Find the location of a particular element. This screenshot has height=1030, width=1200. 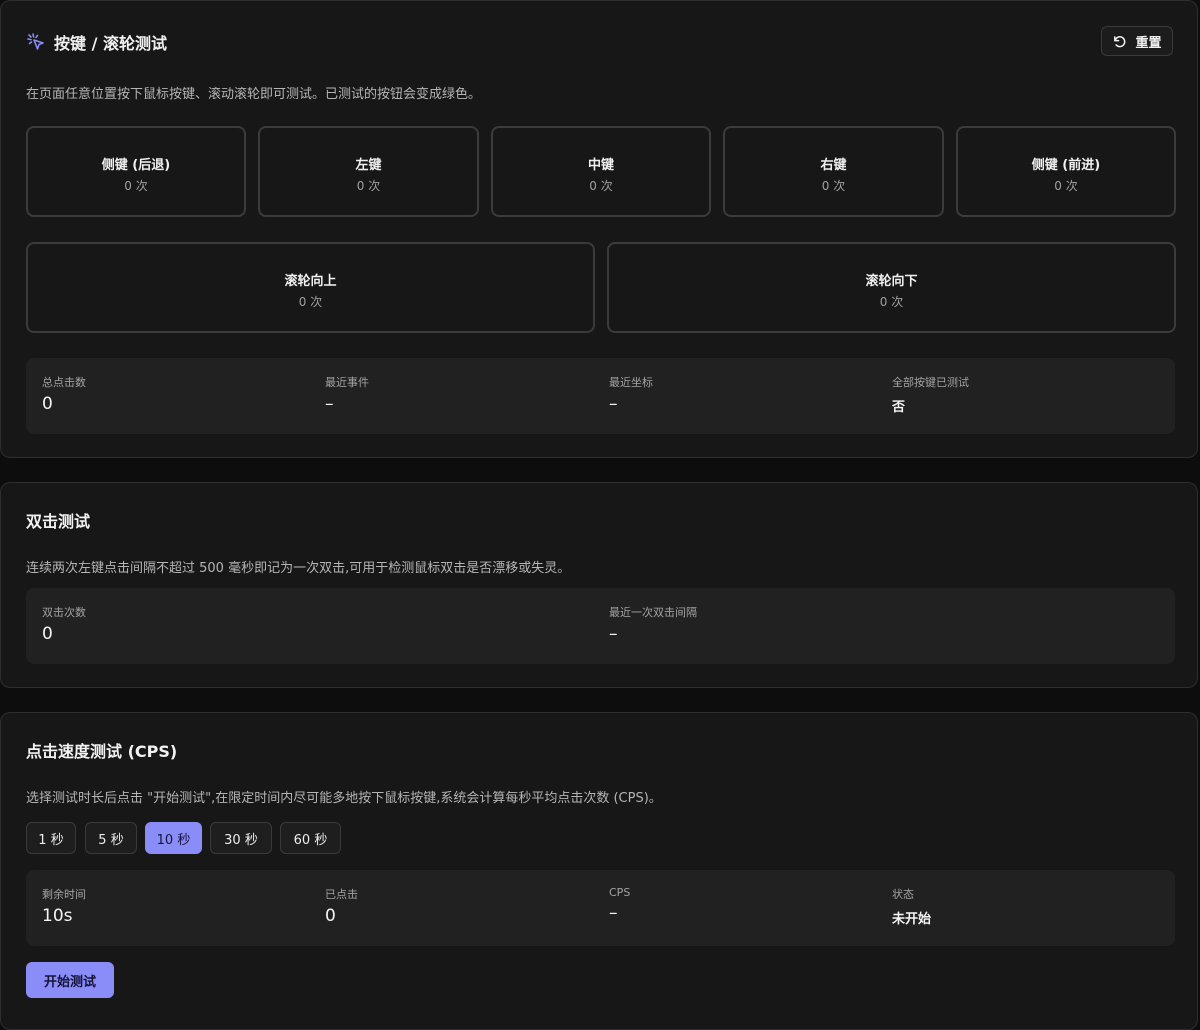

stat-clicked: 已点击 0 is located at coordinates (341, 906).